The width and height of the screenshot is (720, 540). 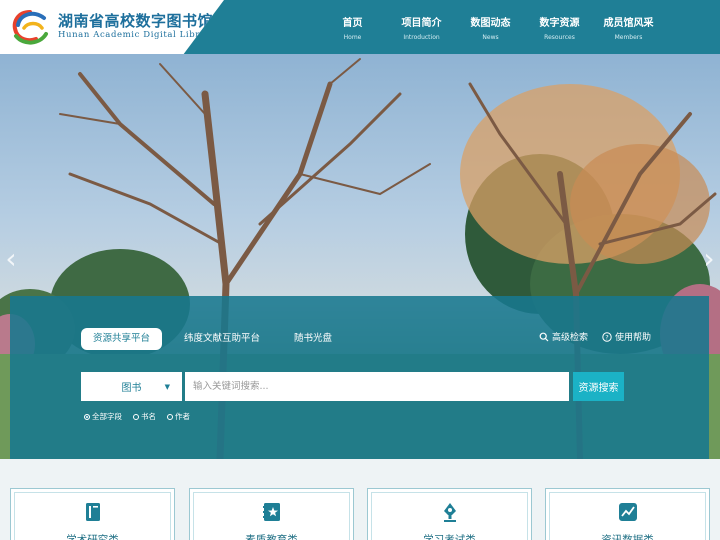 I want to click on category-label: 素质教育类, so click(x=271, y=537).